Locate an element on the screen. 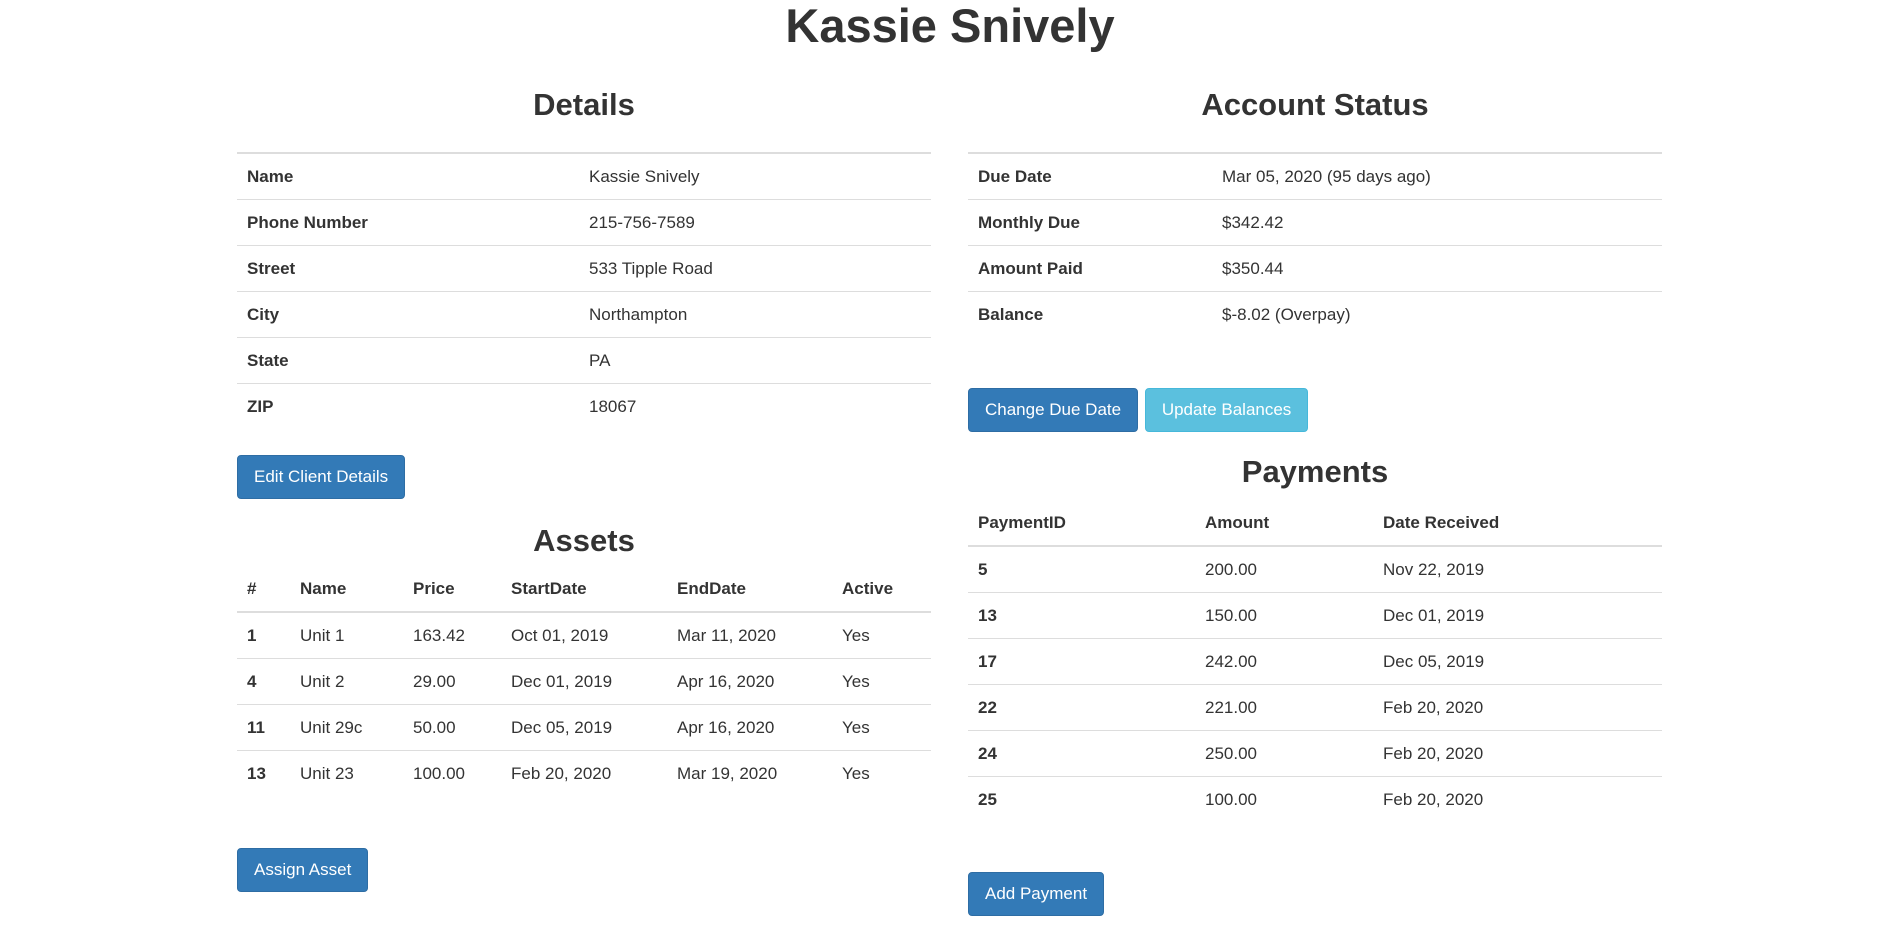 The image size is (1900, 938). details-heading: Details is located at coordinates (584, 104).